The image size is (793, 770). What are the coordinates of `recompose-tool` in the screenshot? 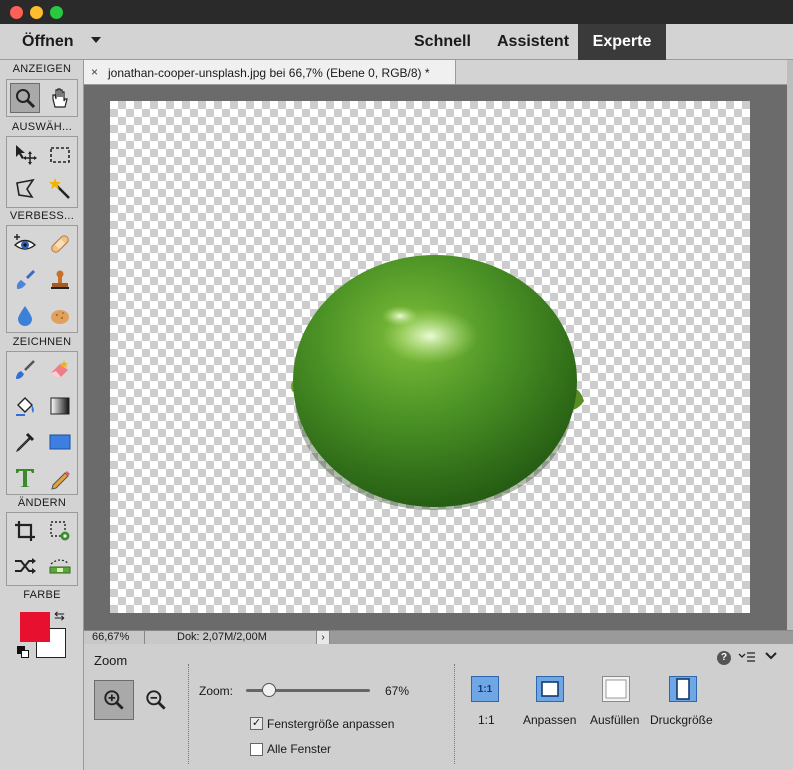 It's located at (60, 531).